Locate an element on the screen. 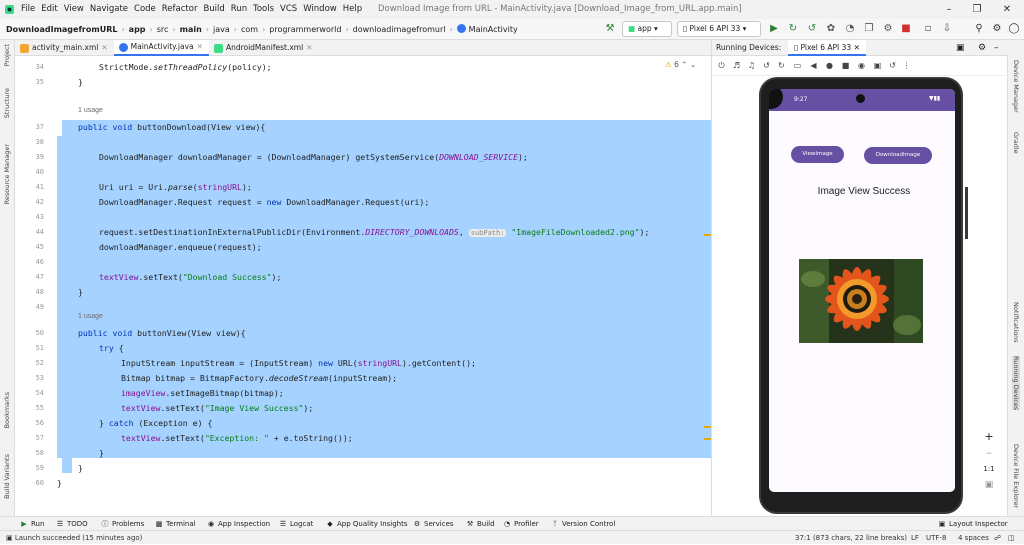 This screenshot has height=545, width=1024. menu-vcs: VCS is located at coordinates (288, 9).